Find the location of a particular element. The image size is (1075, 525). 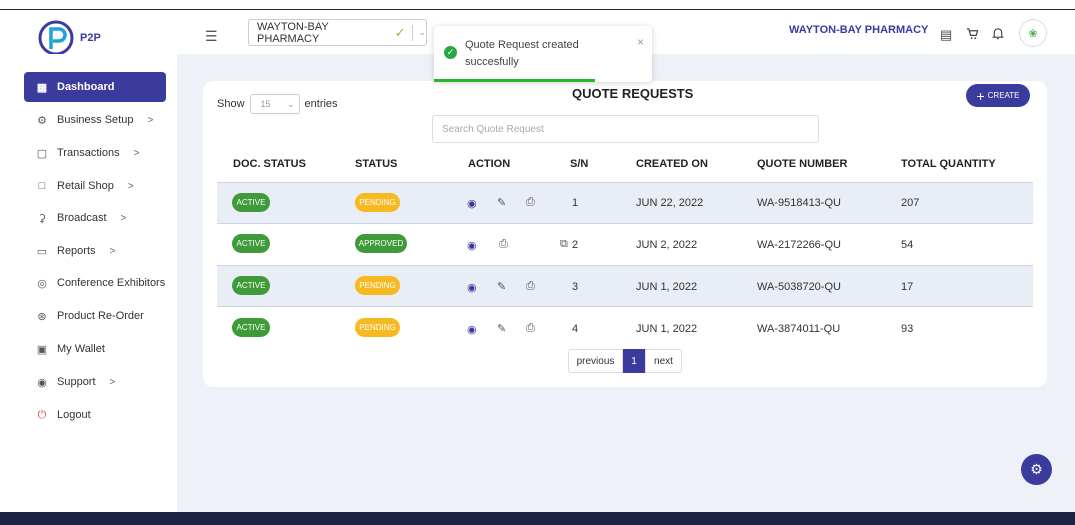

search-placeholder: Search Quote Request is located at coordinates (493, 129).